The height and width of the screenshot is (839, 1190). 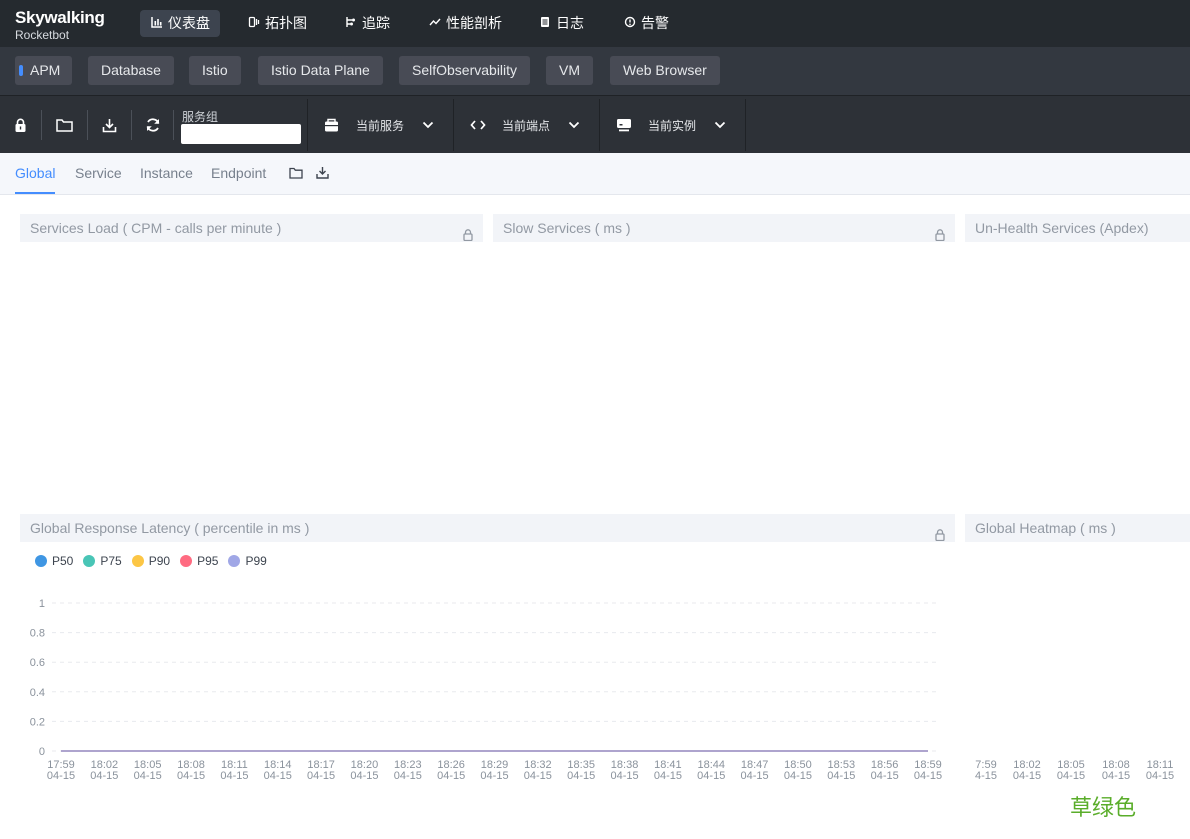 I want to click on nav-profile-label: 性能剖析, so click(x=474, y=23).